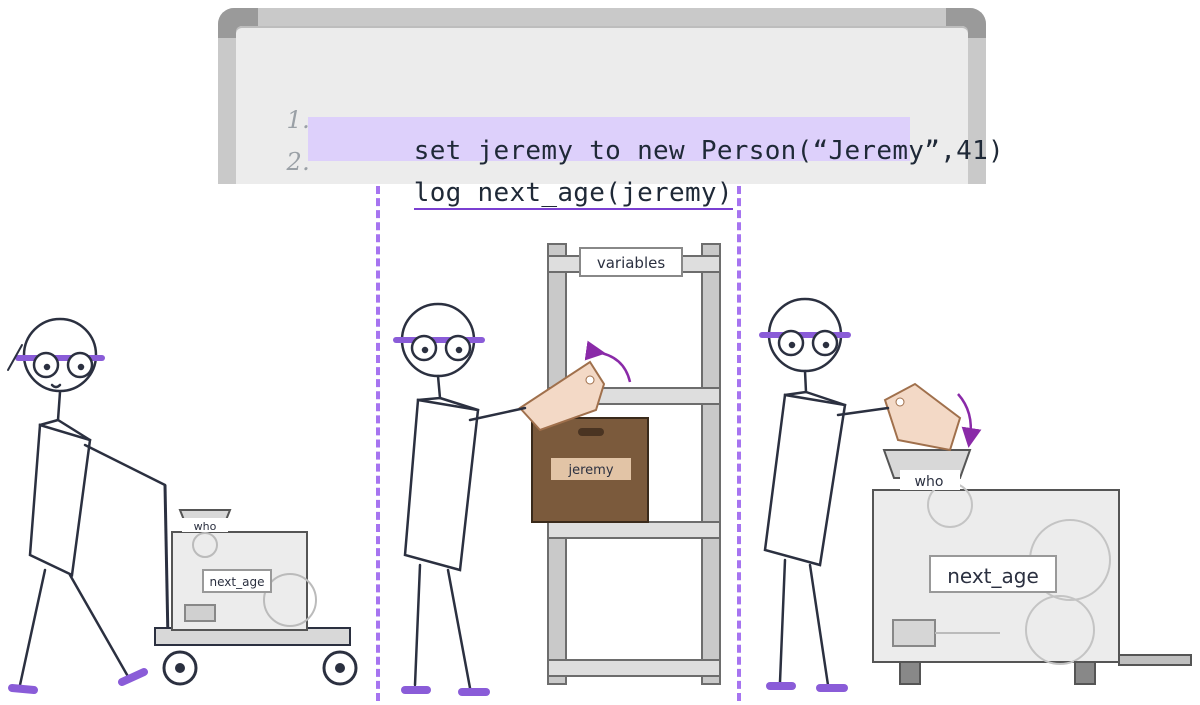  What do you see at coordinates (205, 526) in the screenshot?
I see `small-hopper-label: who` at bounding box center [205, 526].